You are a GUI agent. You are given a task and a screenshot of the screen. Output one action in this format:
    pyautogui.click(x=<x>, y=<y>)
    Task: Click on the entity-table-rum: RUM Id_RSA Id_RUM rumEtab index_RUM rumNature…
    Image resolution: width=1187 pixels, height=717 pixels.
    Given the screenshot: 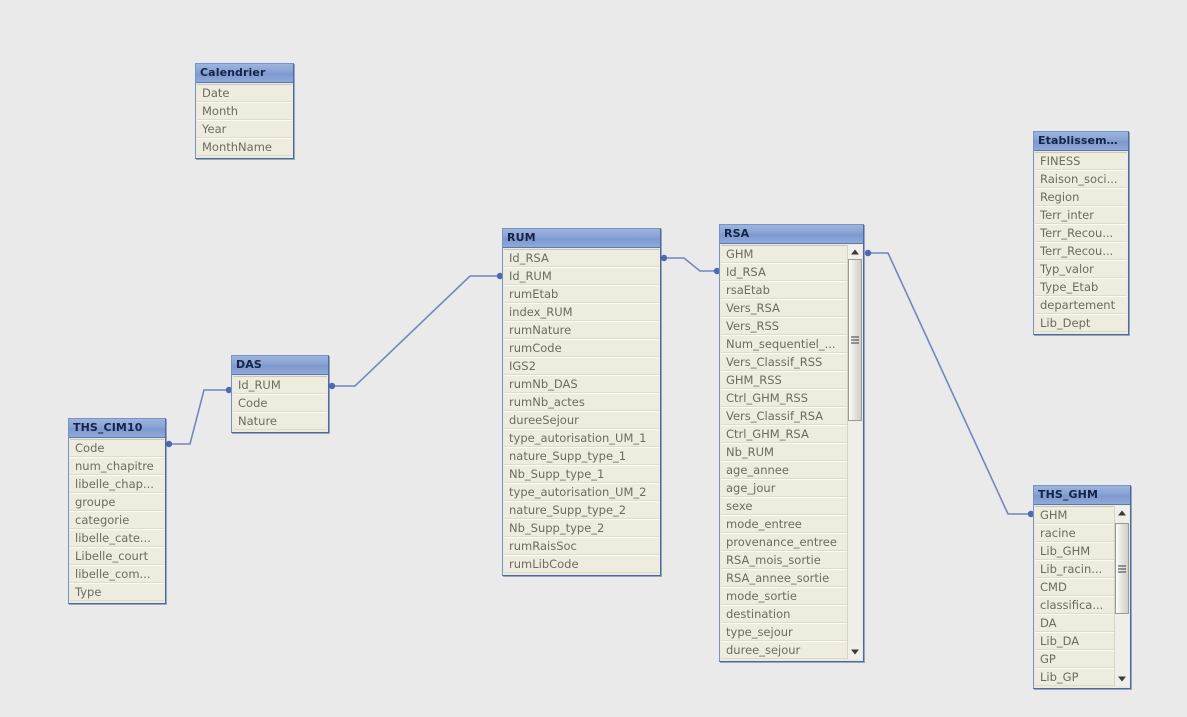 What is the action you would take?
    pyautogui.click(x=581, y=402)
    